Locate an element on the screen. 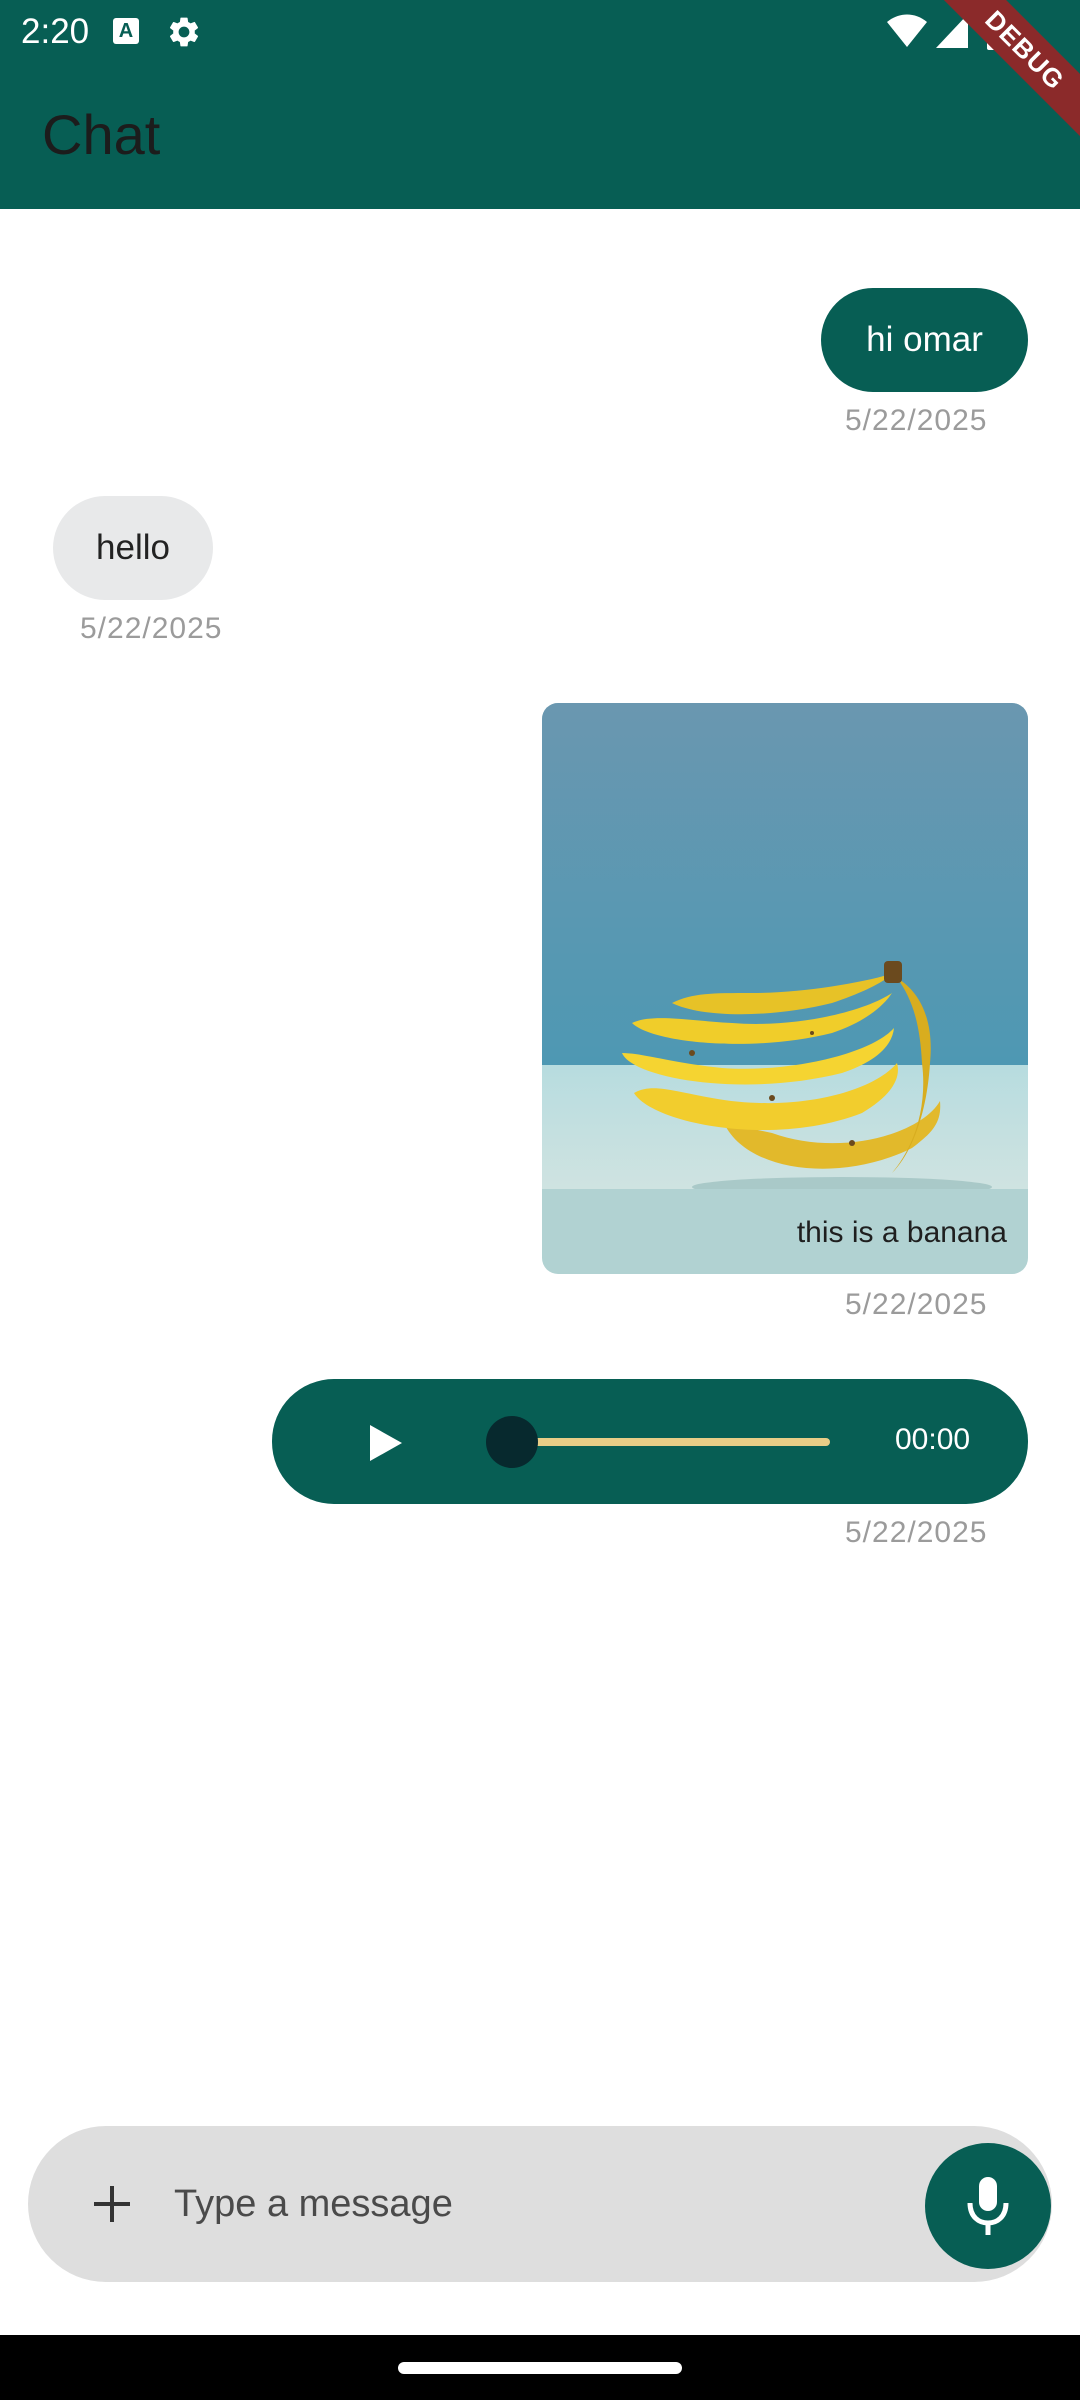 The width and height of the screenshot is (1080, 2400). system-navigation-bar is located at coordinates (540, 2367).